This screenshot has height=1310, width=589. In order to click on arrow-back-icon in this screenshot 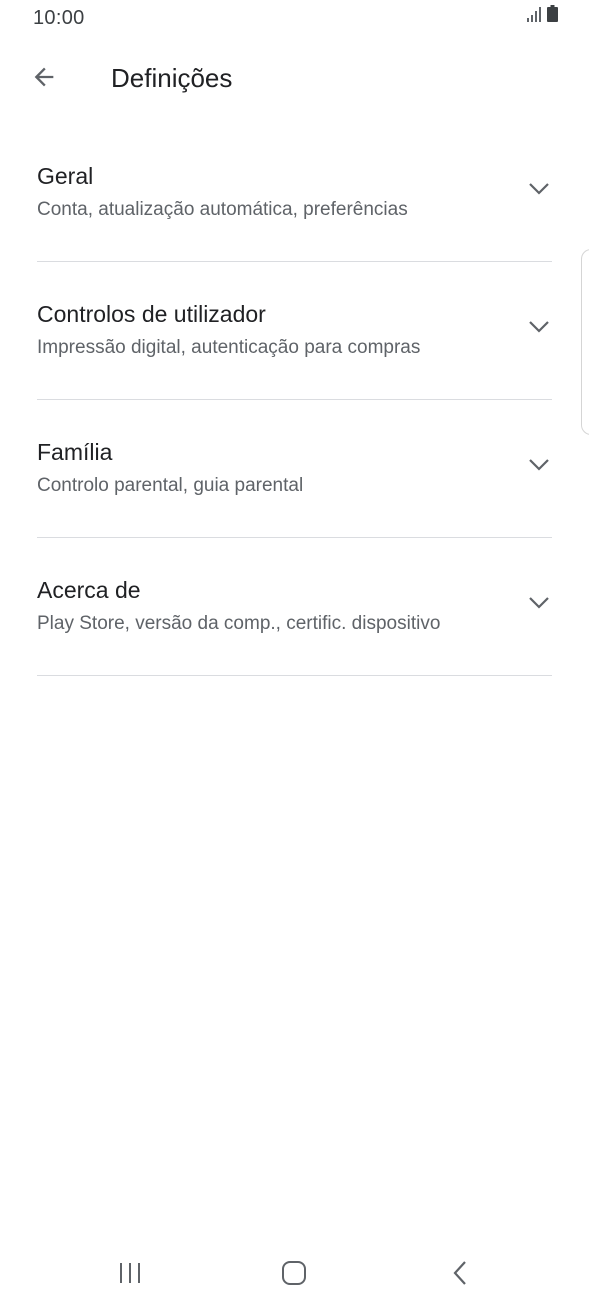, I will do `click(44, 79)`.